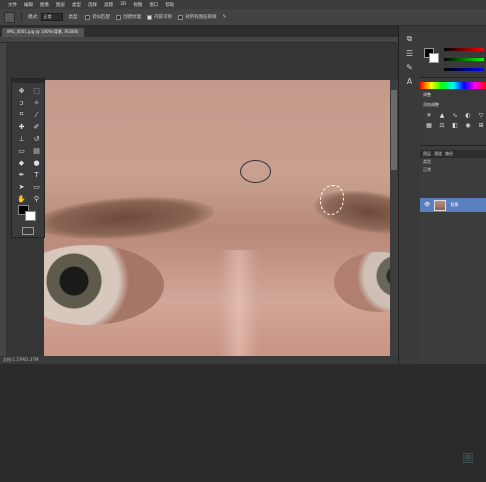 This screenshot has height=482, width=486. What do you see at coordinates (169, 5) in the screenshot?
I see `menu-item-help: 帮助` at bounding box center [169, 5].